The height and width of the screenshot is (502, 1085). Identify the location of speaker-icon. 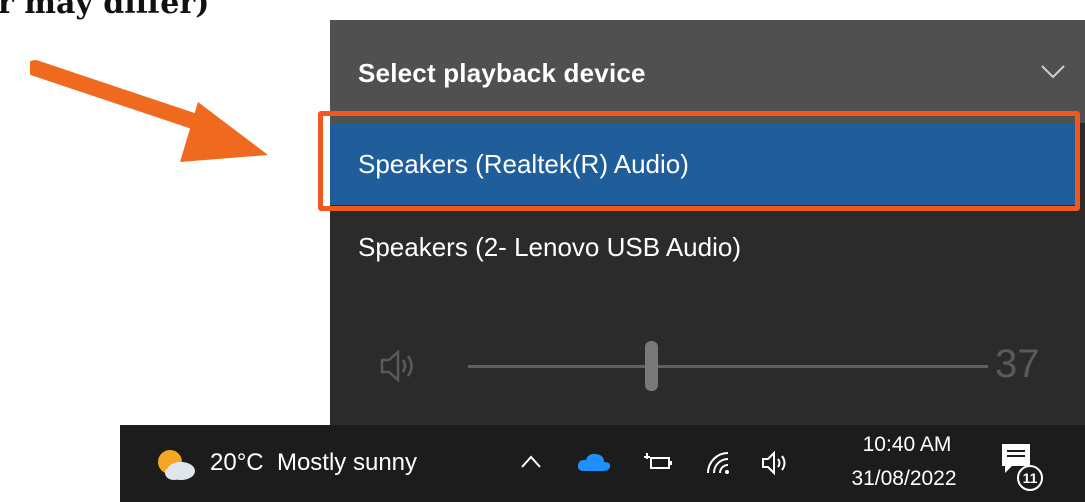
(398, 366).